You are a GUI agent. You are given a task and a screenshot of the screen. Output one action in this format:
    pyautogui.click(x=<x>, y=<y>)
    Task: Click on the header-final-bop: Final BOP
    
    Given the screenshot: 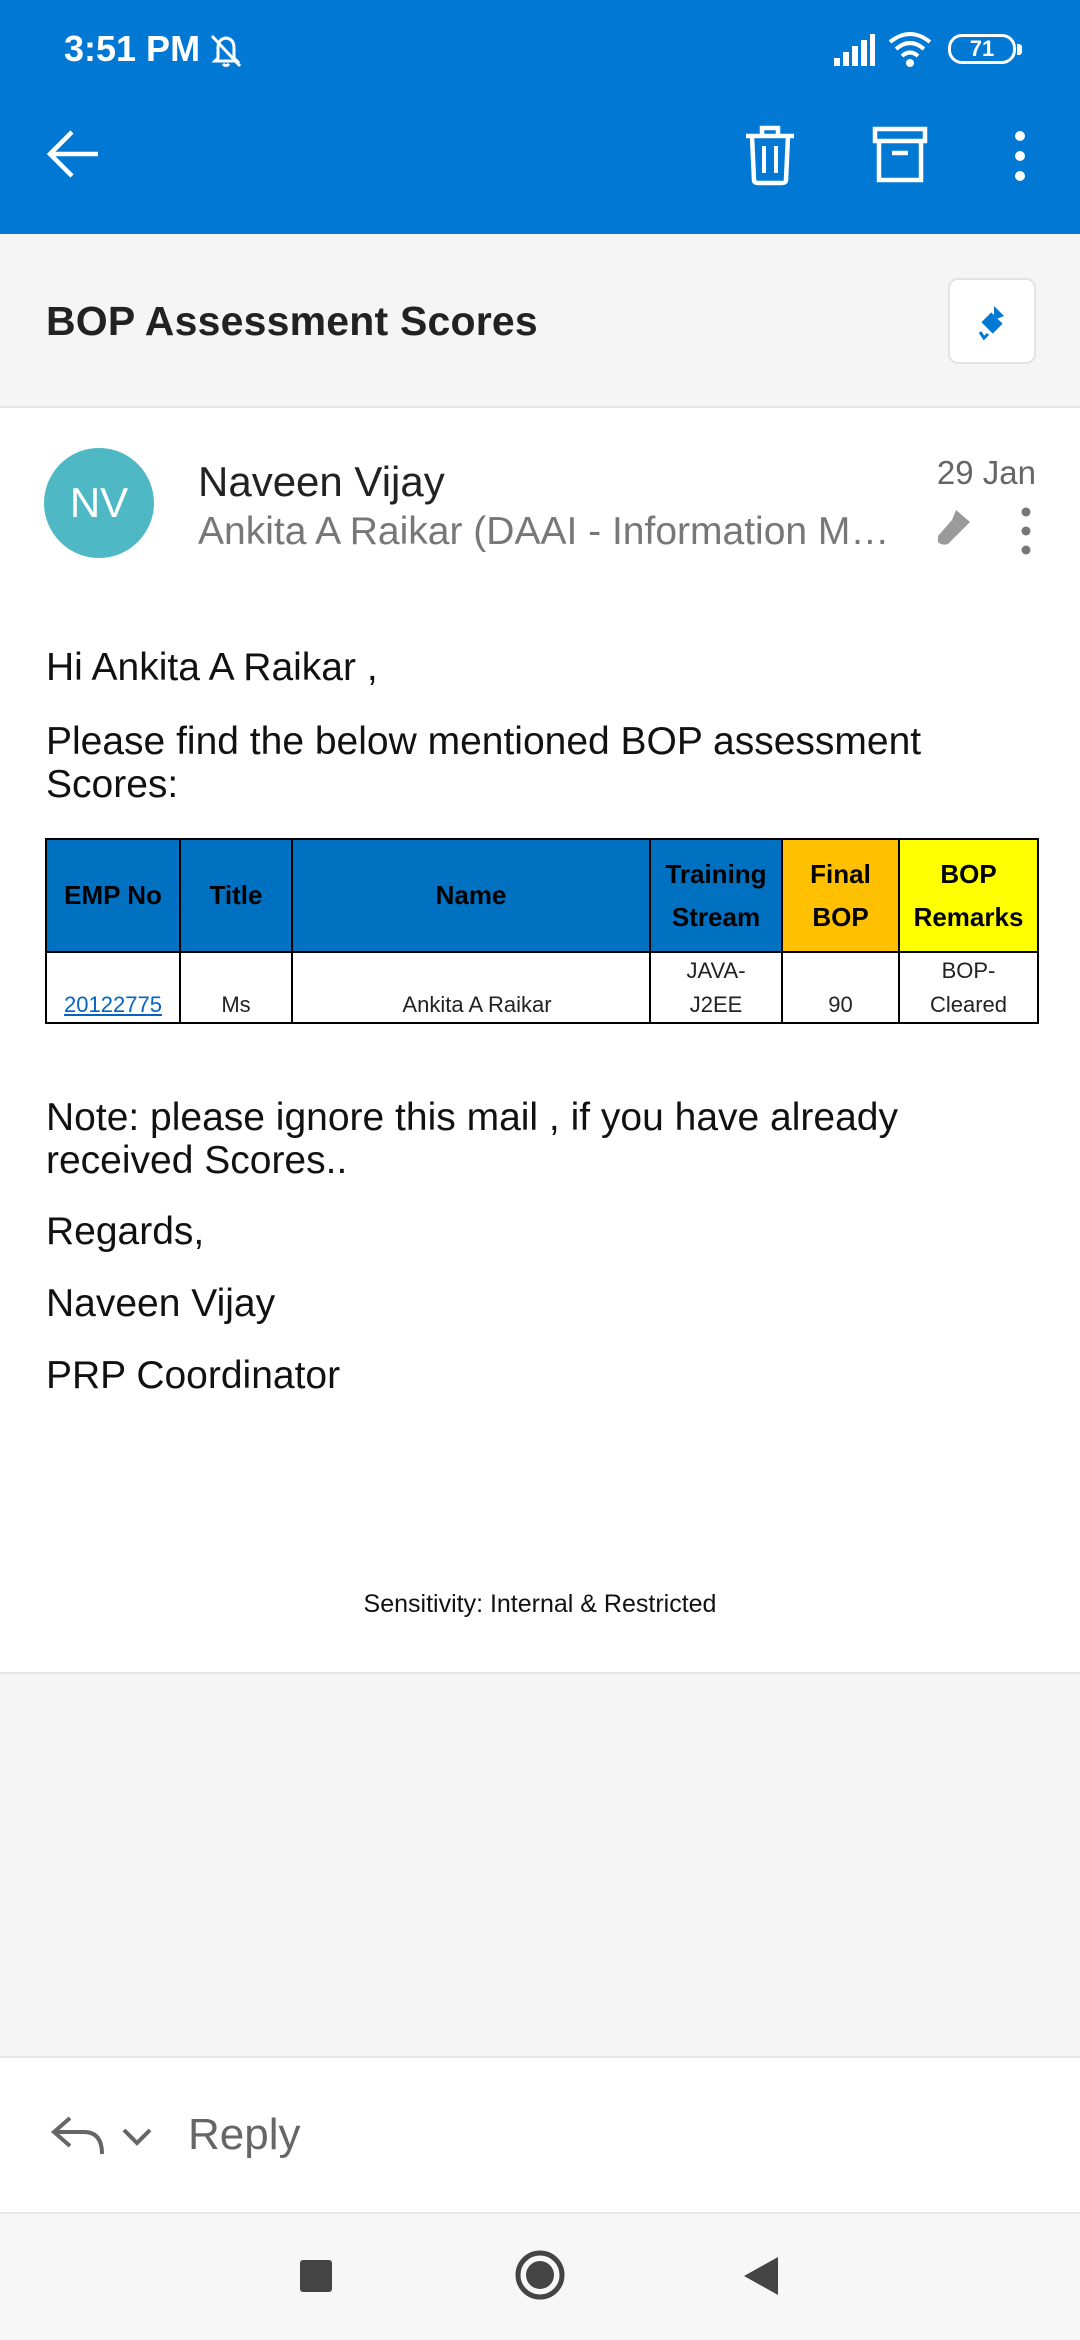 What is the action you would take?
    pyautogui.click(x=840, y=895)
    